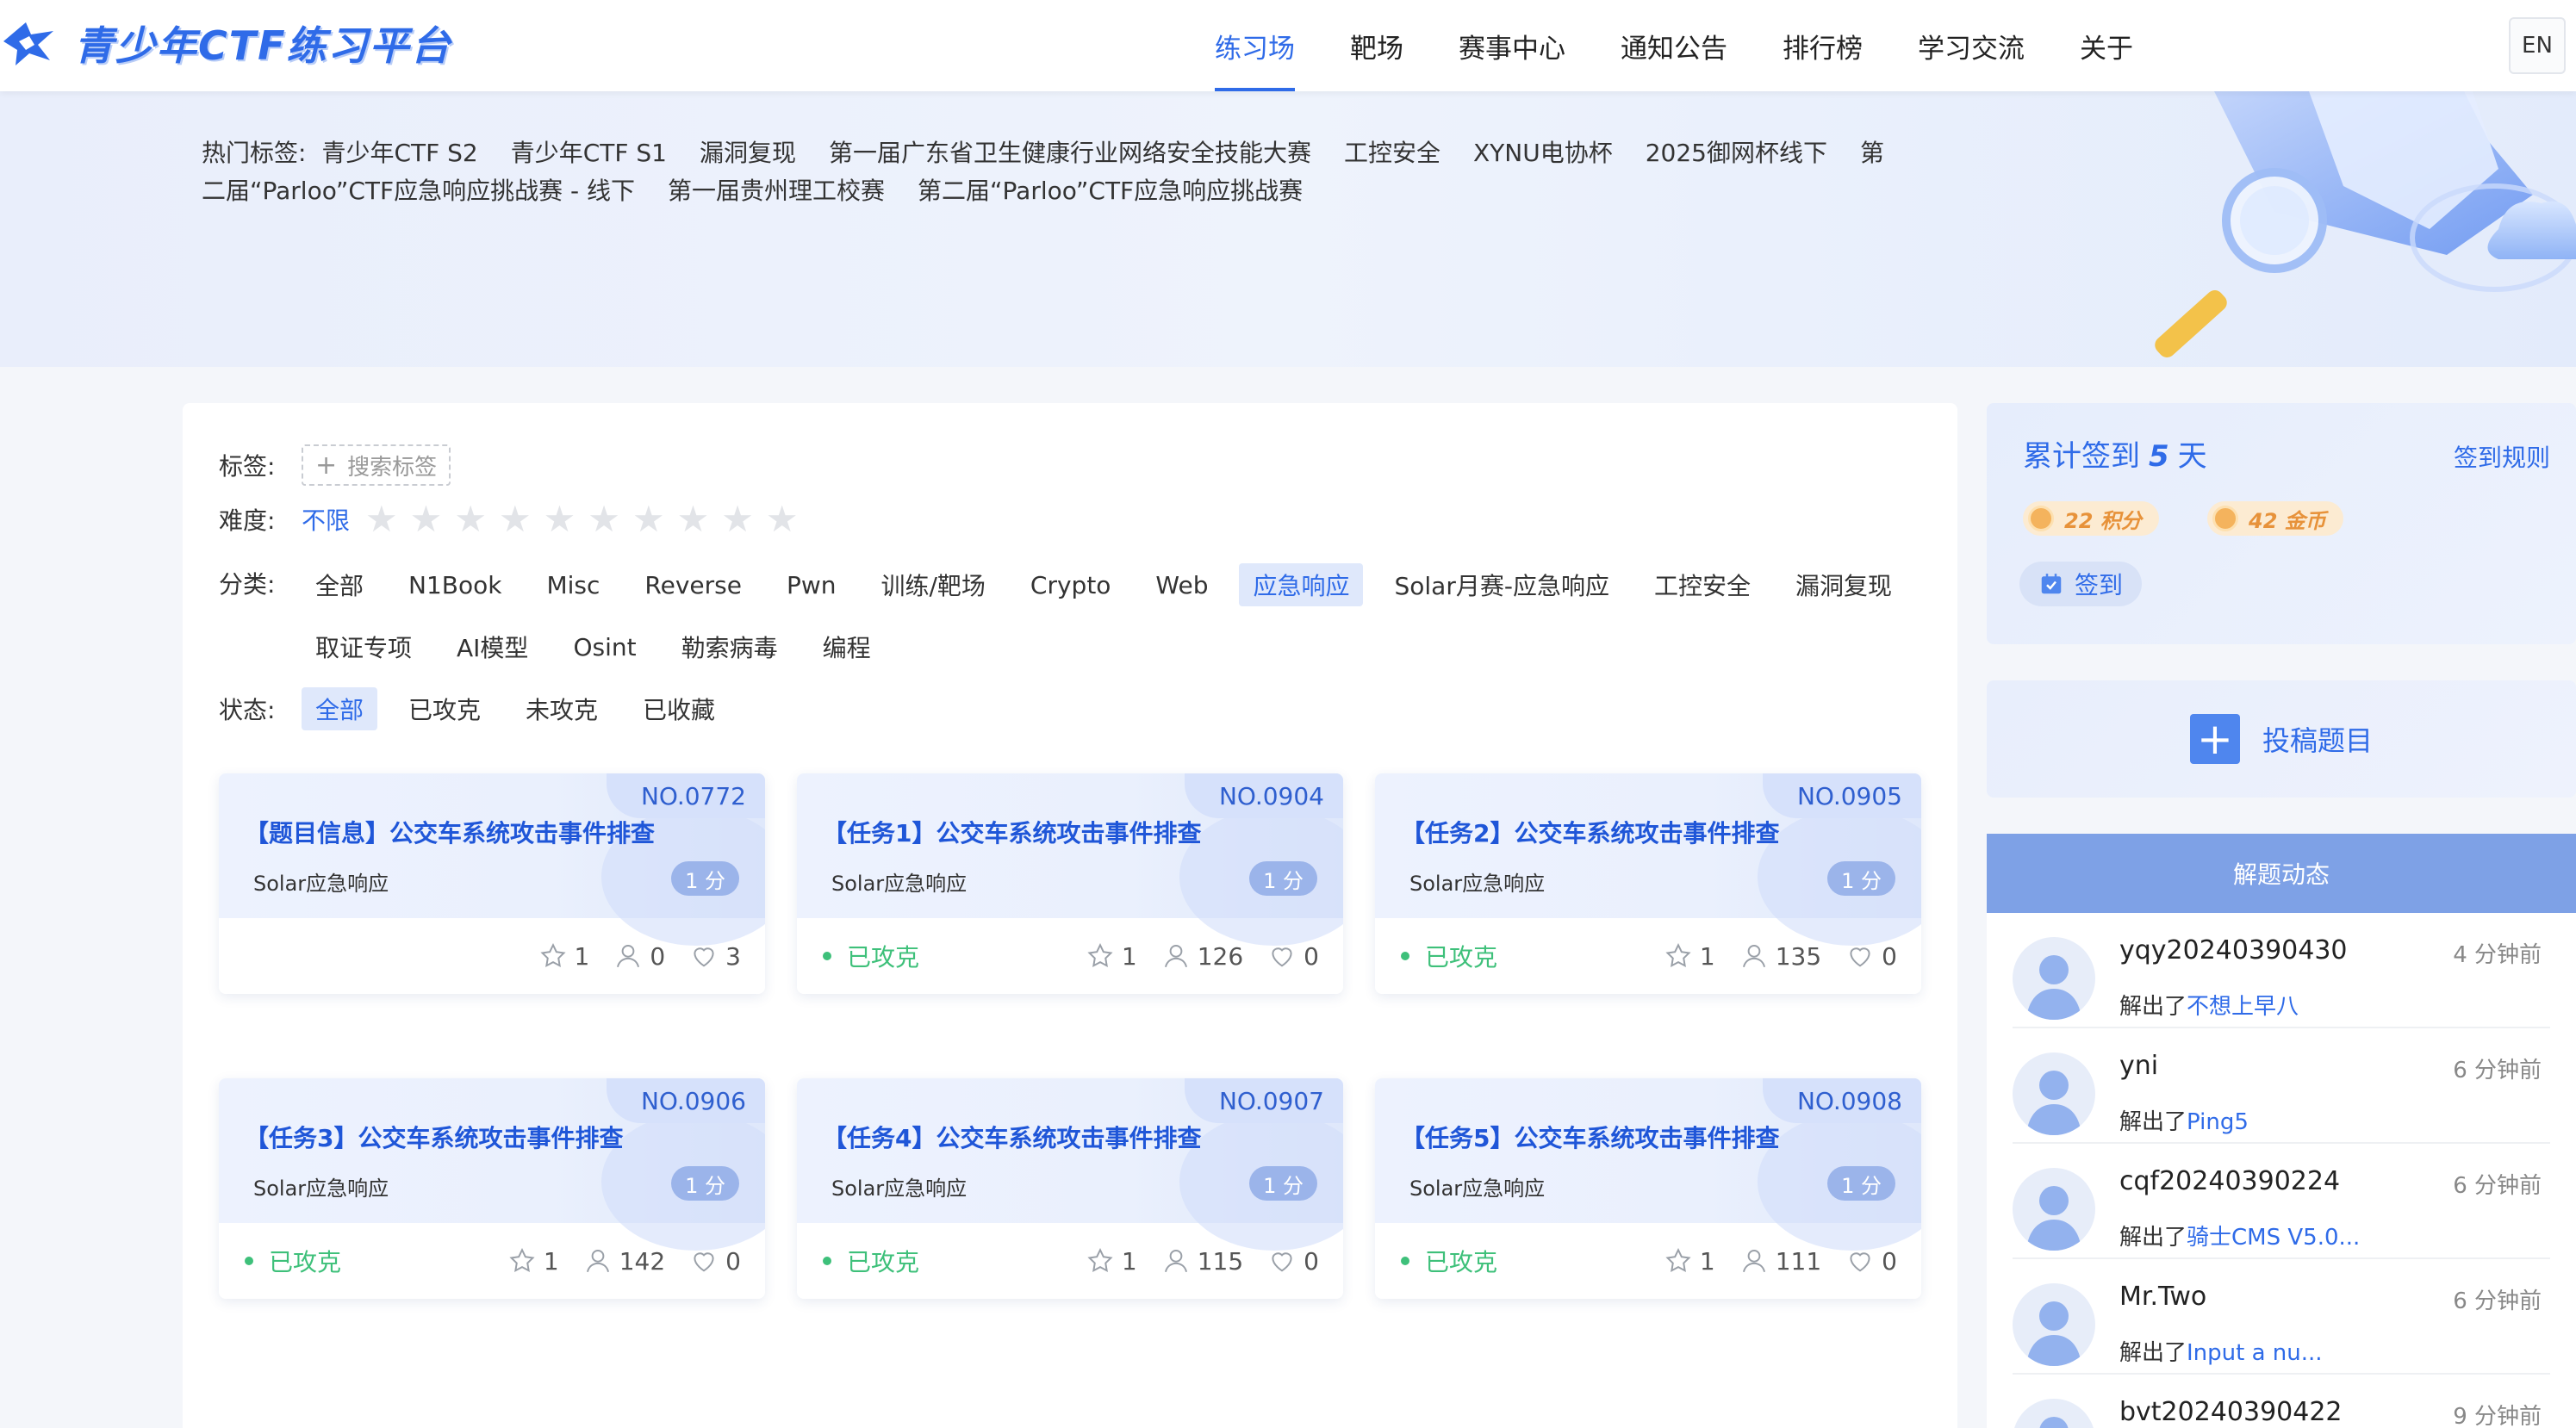 The height and width of the screenshot is (1428, 2576). What do you see at coordinates (2081, 584) in the screenshot?
I see `signin-button: 签到` at bounding box center [2081, 584].